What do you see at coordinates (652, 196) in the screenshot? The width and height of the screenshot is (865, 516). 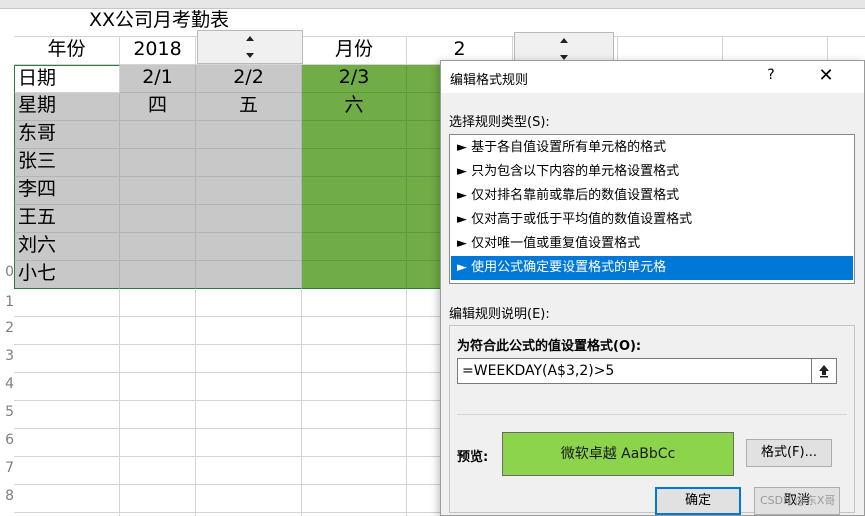 I see `rule-type-item: ► 仅对排名靠前或靠后的数值设置格式` at bounding box center [652, 196].